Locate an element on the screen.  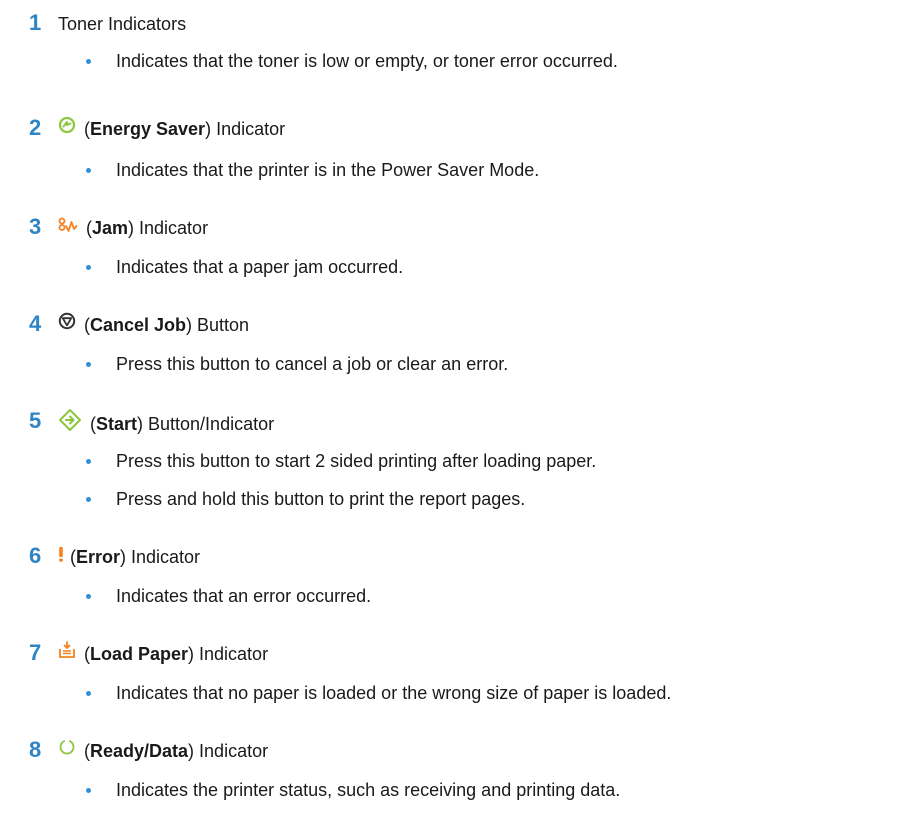
indicator-name: Load Paper is located at coordinates (139, 654).